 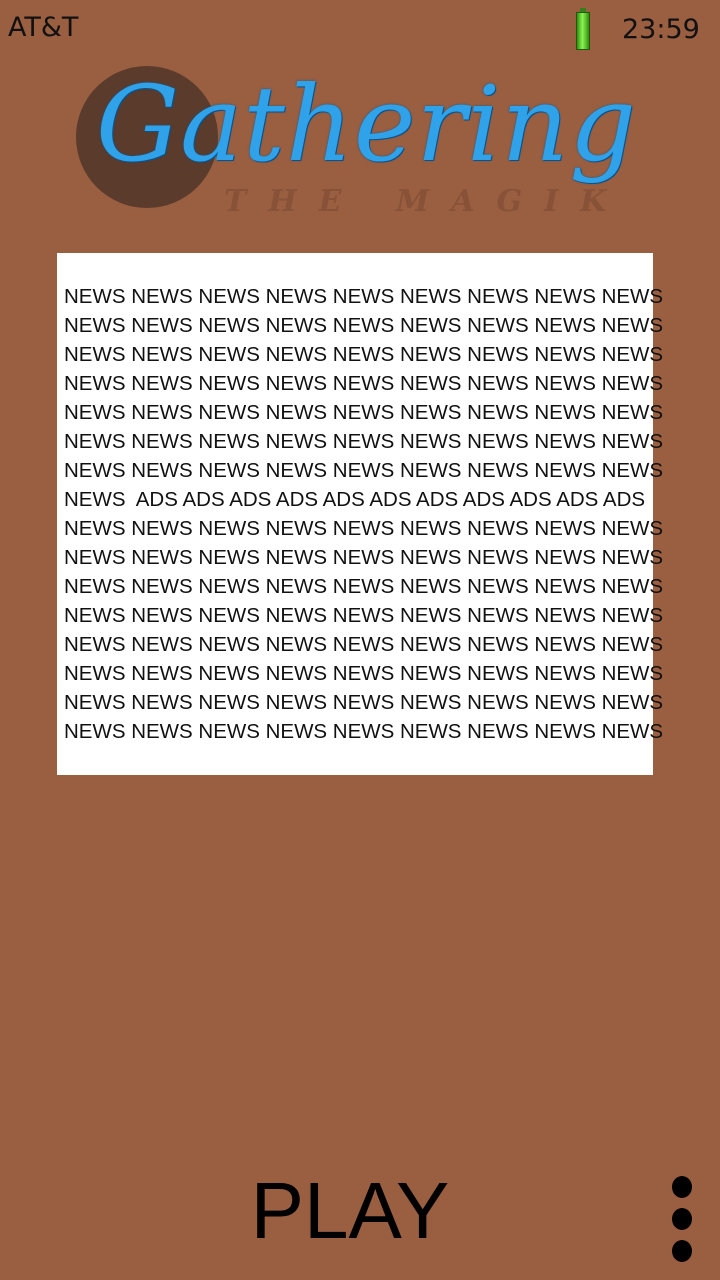 I want to click on app-logo: Gathering THE MAGIK, so click(x=359, y=146).